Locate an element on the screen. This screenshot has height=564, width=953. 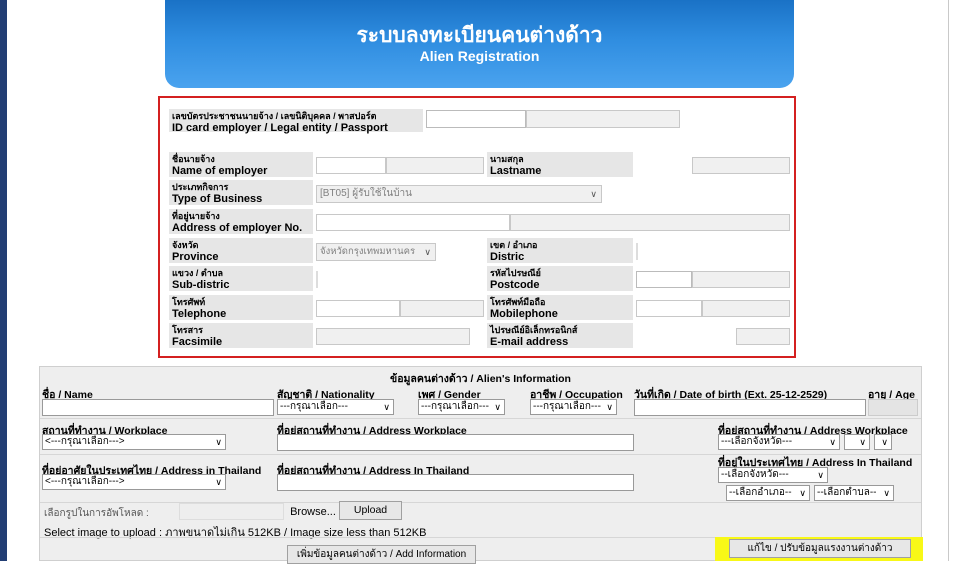
window-edge is located at coordinates (3, 280).